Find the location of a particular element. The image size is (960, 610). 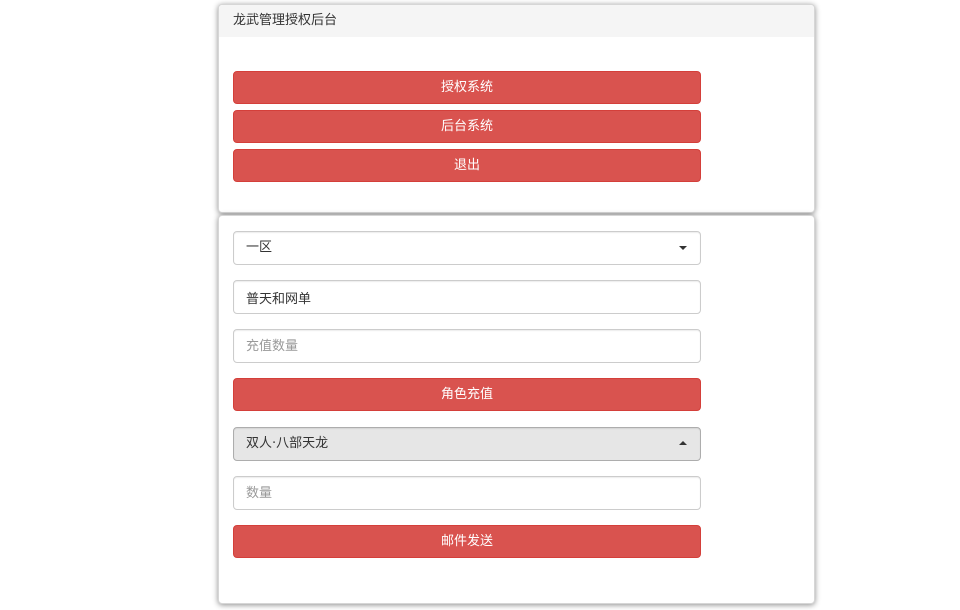

backend-system-button: 后台系统 is located at coordinates (467, 126).